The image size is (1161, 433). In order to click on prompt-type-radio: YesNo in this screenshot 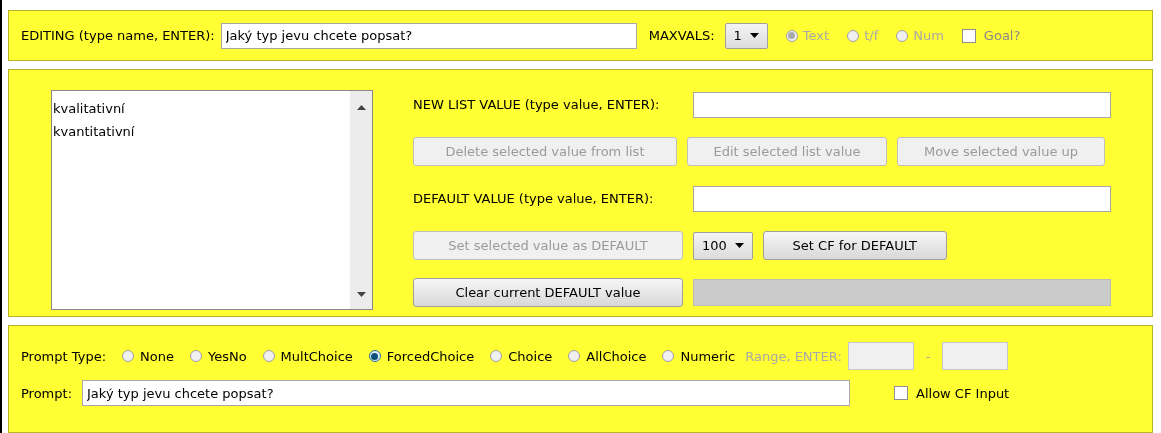, I will do `click(218, 356)`.